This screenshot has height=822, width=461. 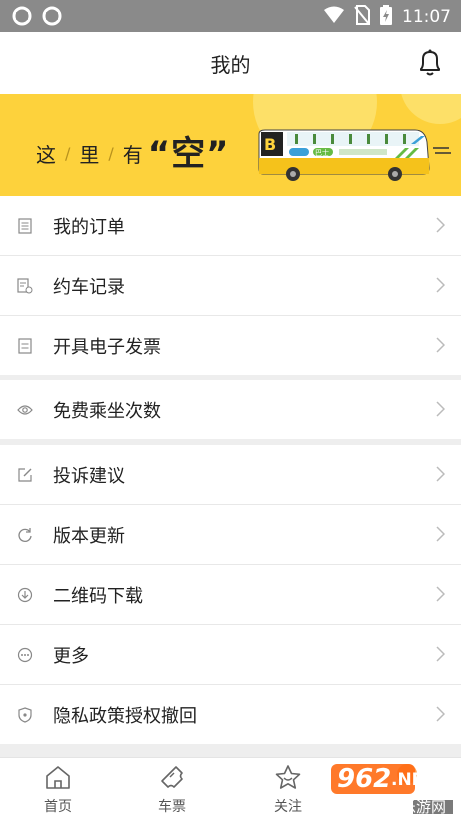 What do you see at coordinates (230, 226) in the screenshot?
I see `menu-item-my-orders: 我的订单` at bounding box center [230, 226].